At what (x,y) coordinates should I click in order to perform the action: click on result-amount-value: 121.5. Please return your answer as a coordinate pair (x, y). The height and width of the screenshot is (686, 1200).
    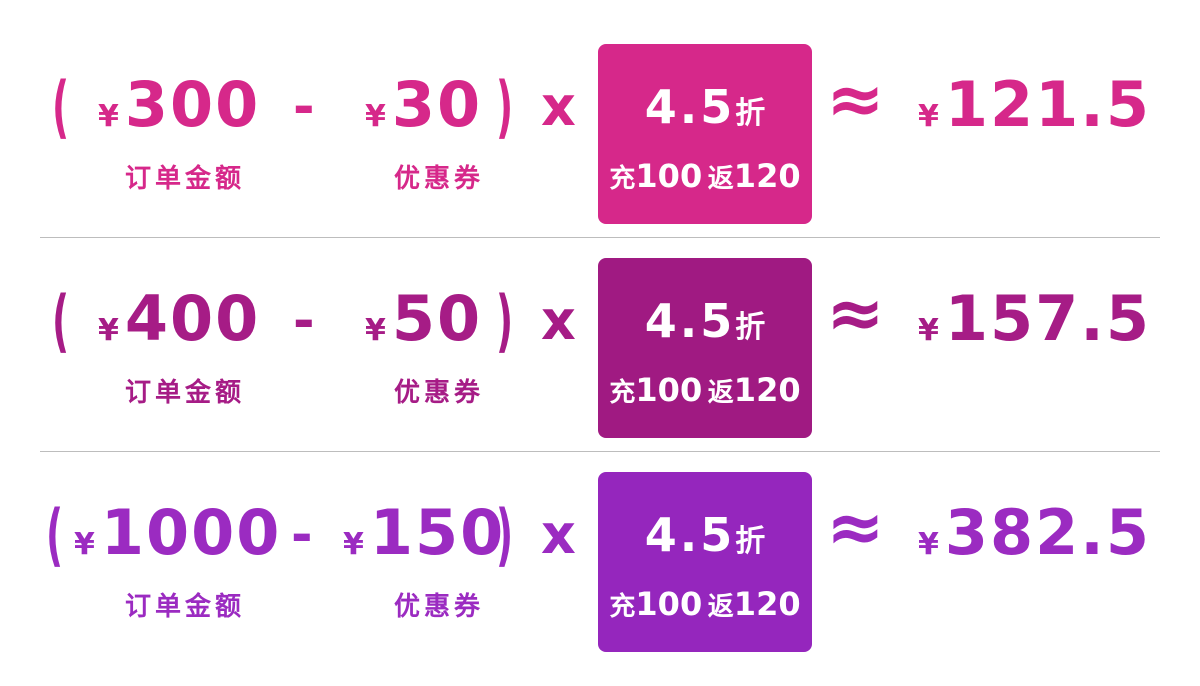
    Looking at the image, I should click on (1047, 104).